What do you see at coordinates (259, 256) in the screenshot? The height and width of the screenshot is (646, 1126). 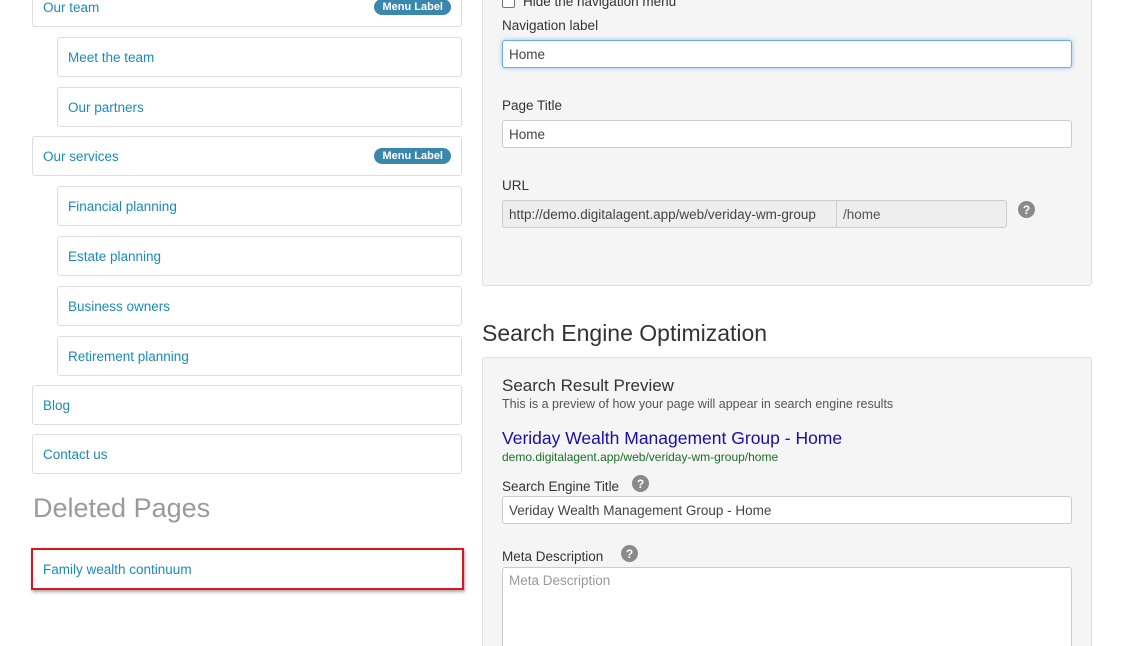 I see `page-item-estate-planning: Estate planning` at bounding box center [259, 256].